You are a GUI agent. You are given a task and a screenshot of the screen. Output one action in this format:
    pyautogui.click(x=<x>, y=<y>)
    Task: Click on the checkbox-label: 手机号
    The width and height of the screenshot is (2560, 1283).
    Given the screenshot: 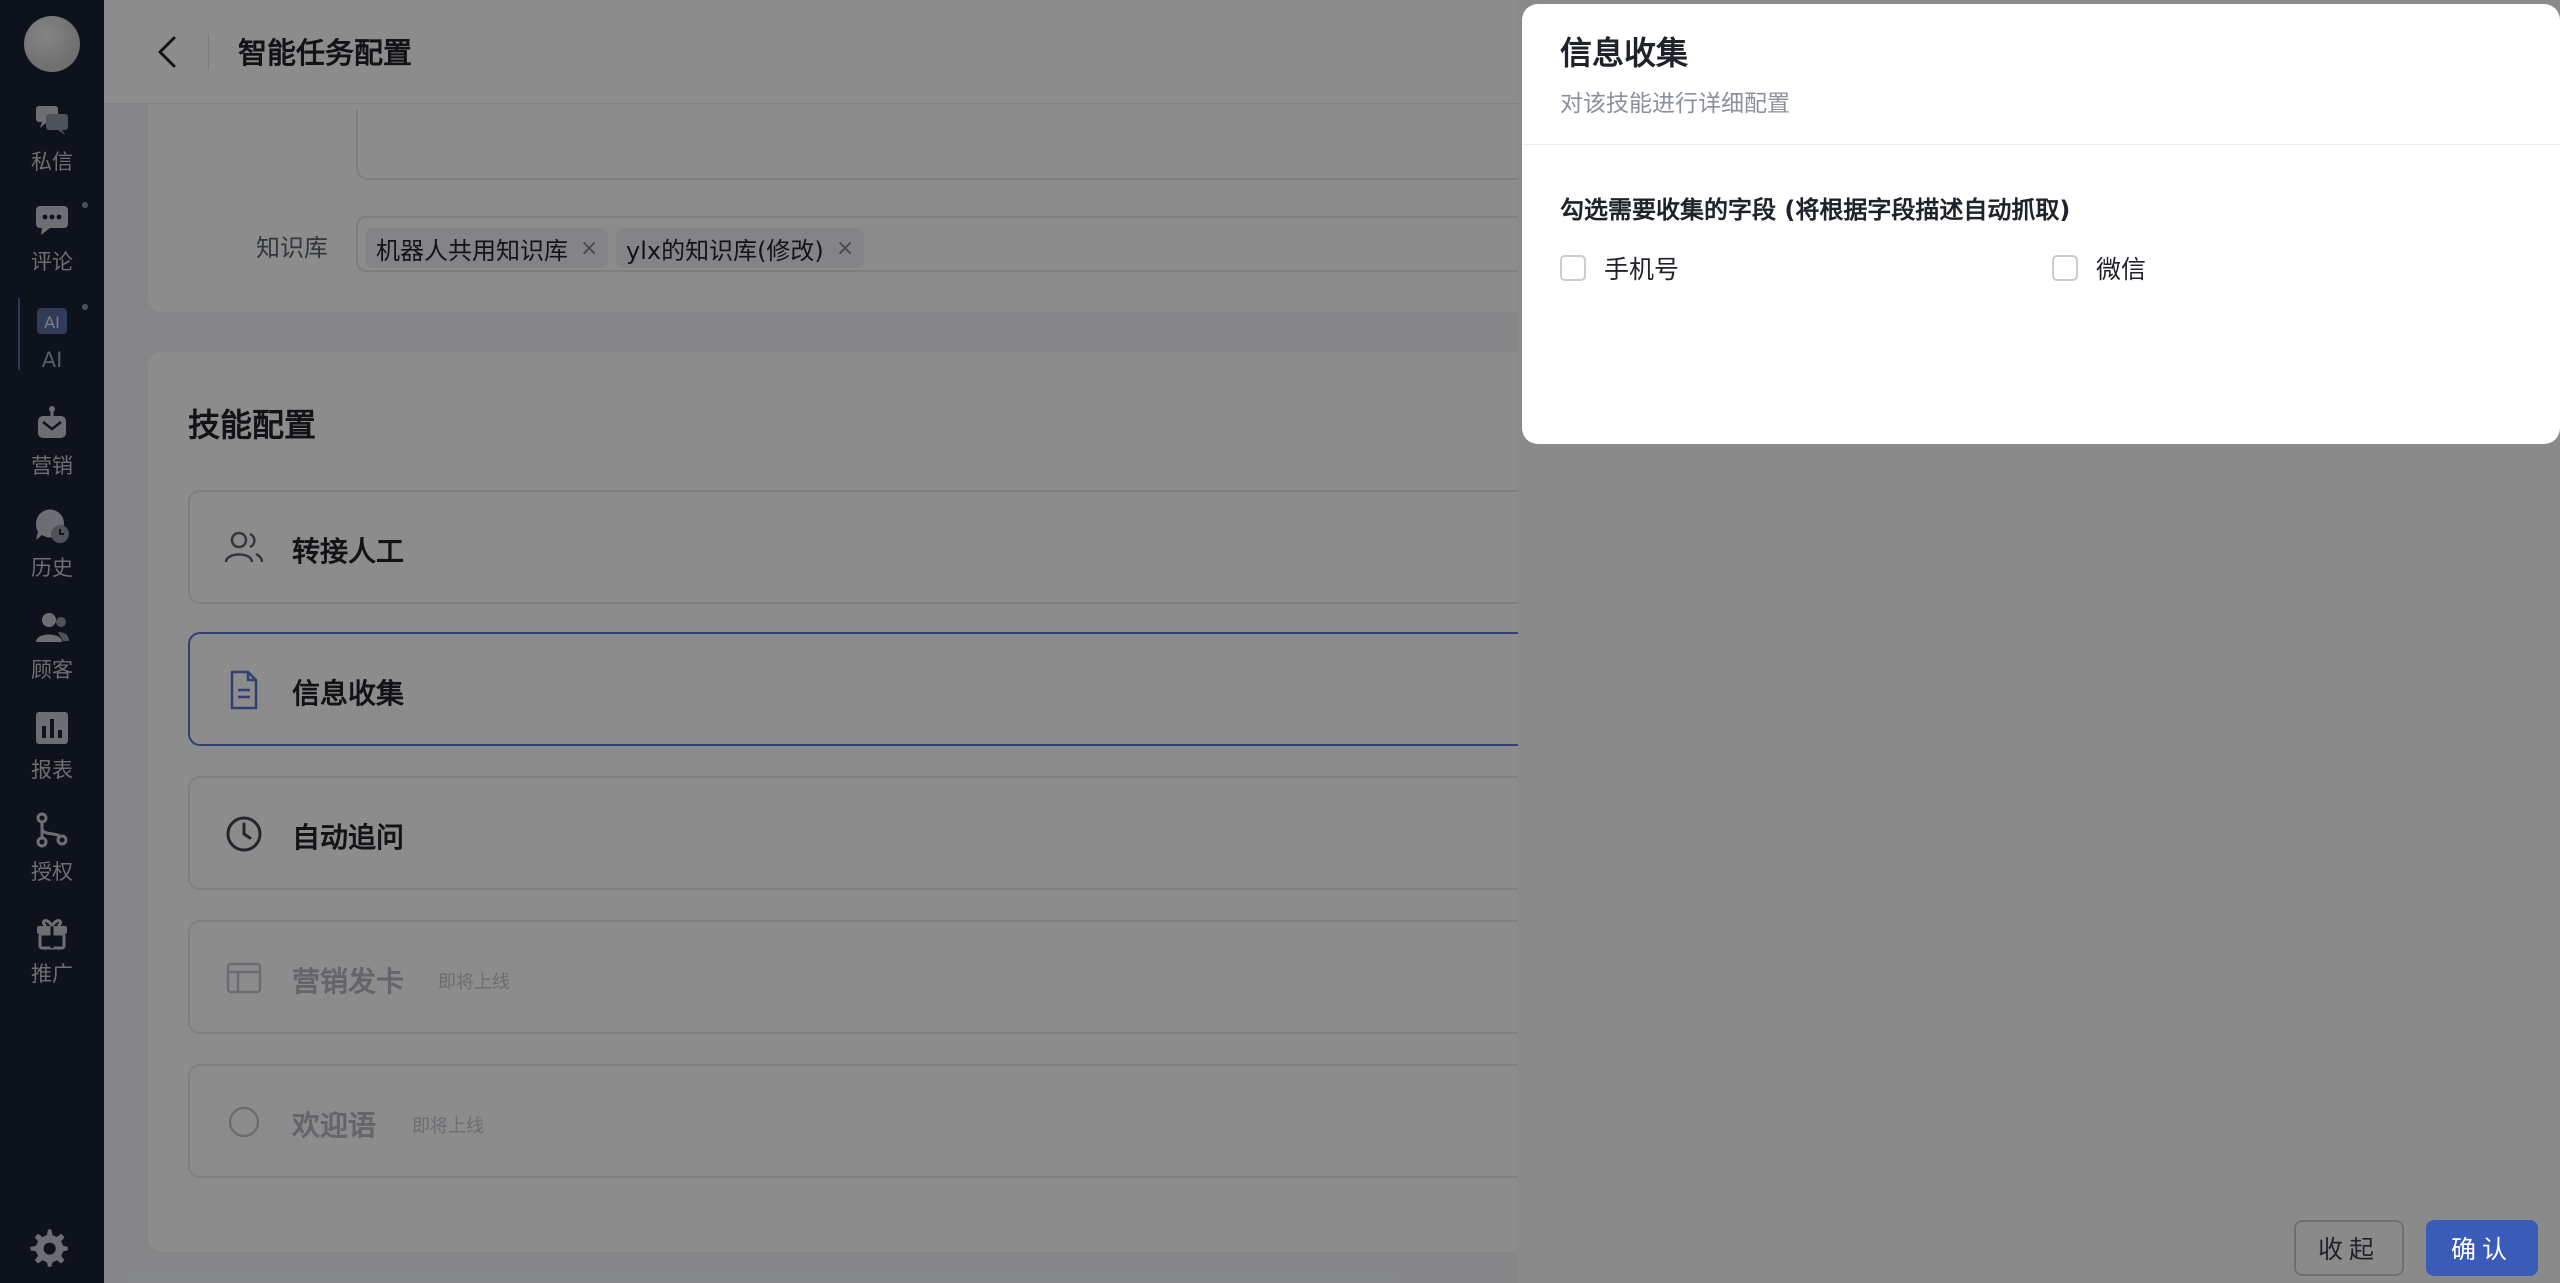 What is the action you would take?
    pyautogui.click(x=1642, y=269)
    